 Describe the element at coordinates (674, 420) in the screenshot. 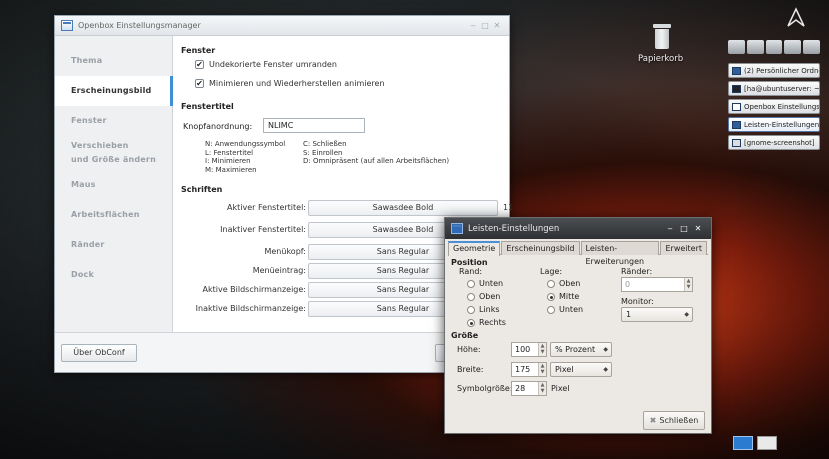

I see `tint-close-button: ✖ Schließen` at that location.